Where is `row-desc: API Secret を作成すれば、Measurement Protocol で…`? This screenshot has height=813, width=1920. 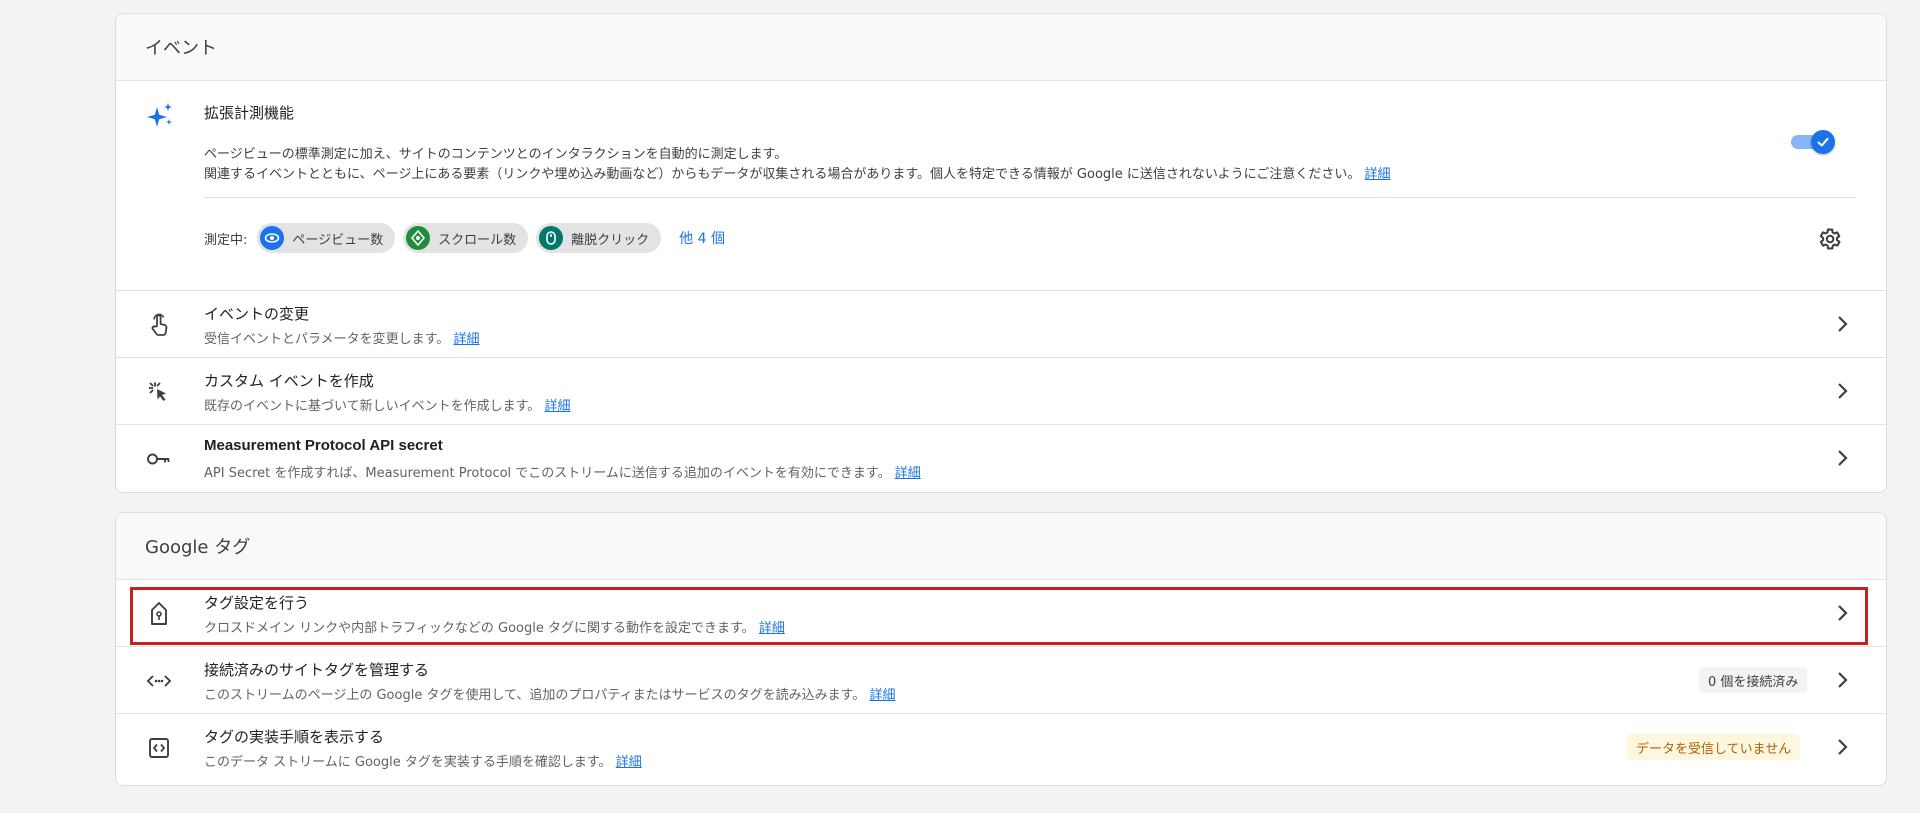
row-desc: API Secret を作成すれば、Measurement Protocol で… is located at coordinates (562, 471).